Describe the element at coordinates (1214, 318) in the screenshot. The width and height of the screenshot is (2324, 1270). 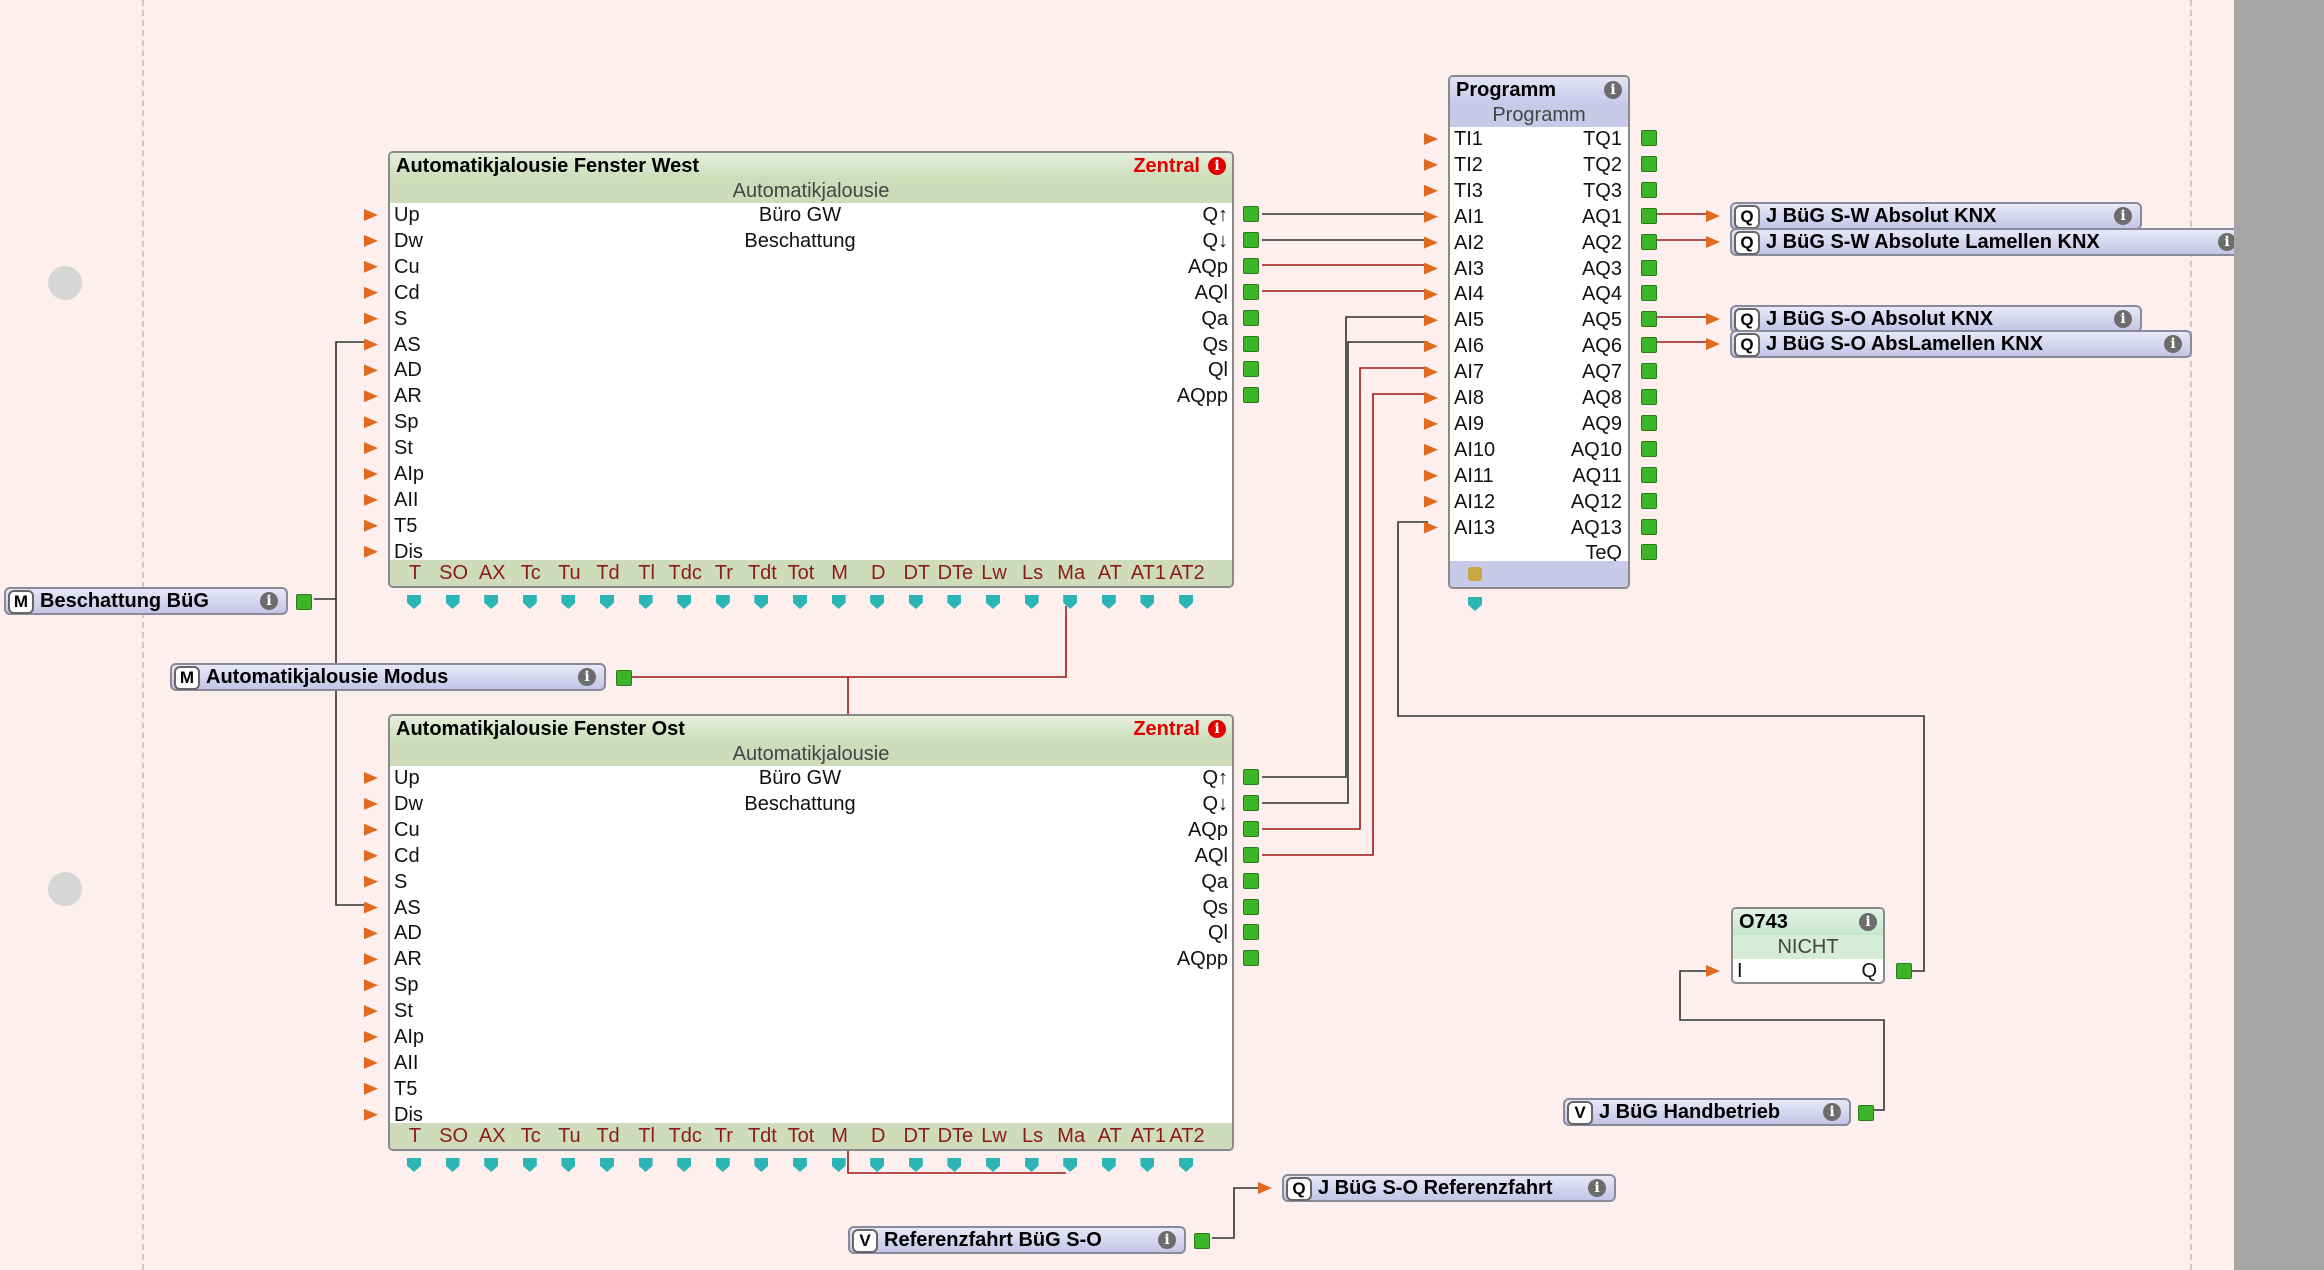
I see `output-pin: Qa` at that location.